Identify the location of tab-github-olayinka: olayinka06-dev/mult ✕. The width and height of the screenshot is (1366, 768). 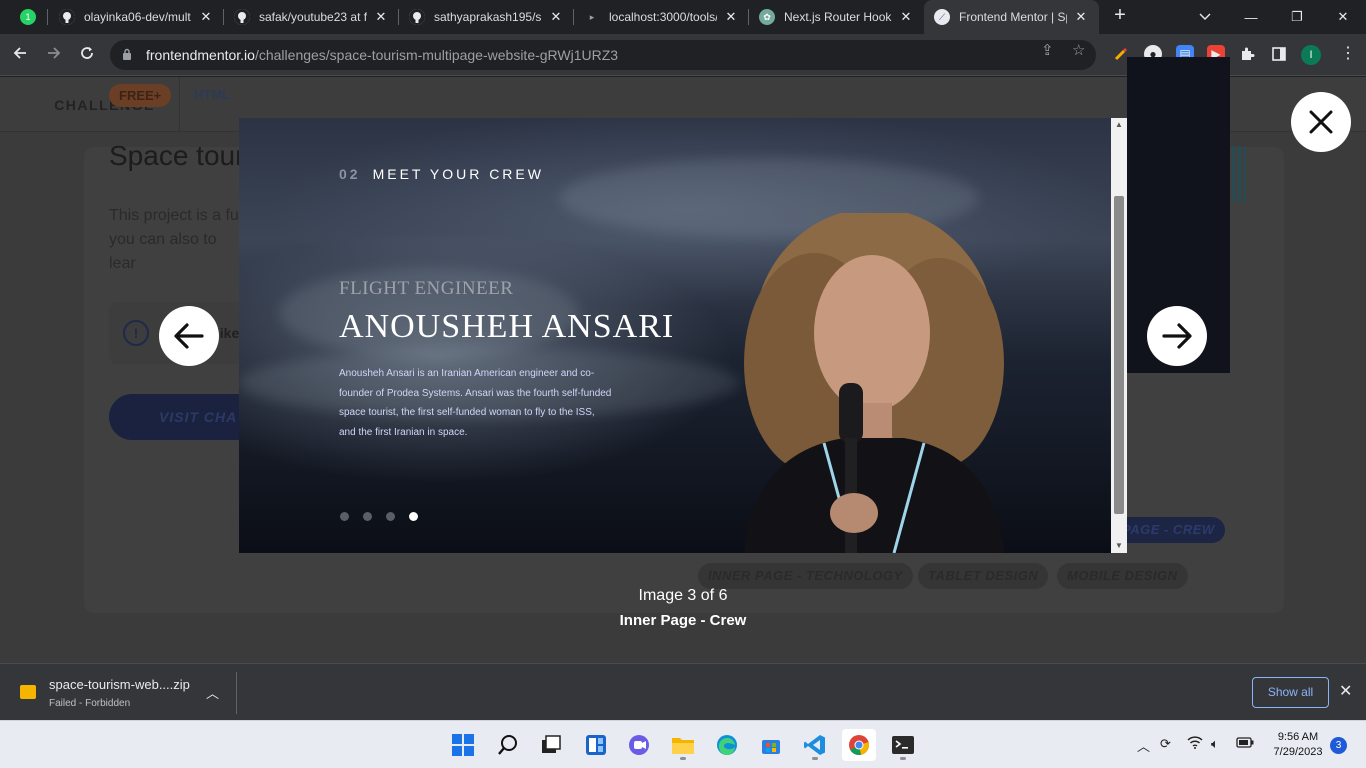
(136, 17).